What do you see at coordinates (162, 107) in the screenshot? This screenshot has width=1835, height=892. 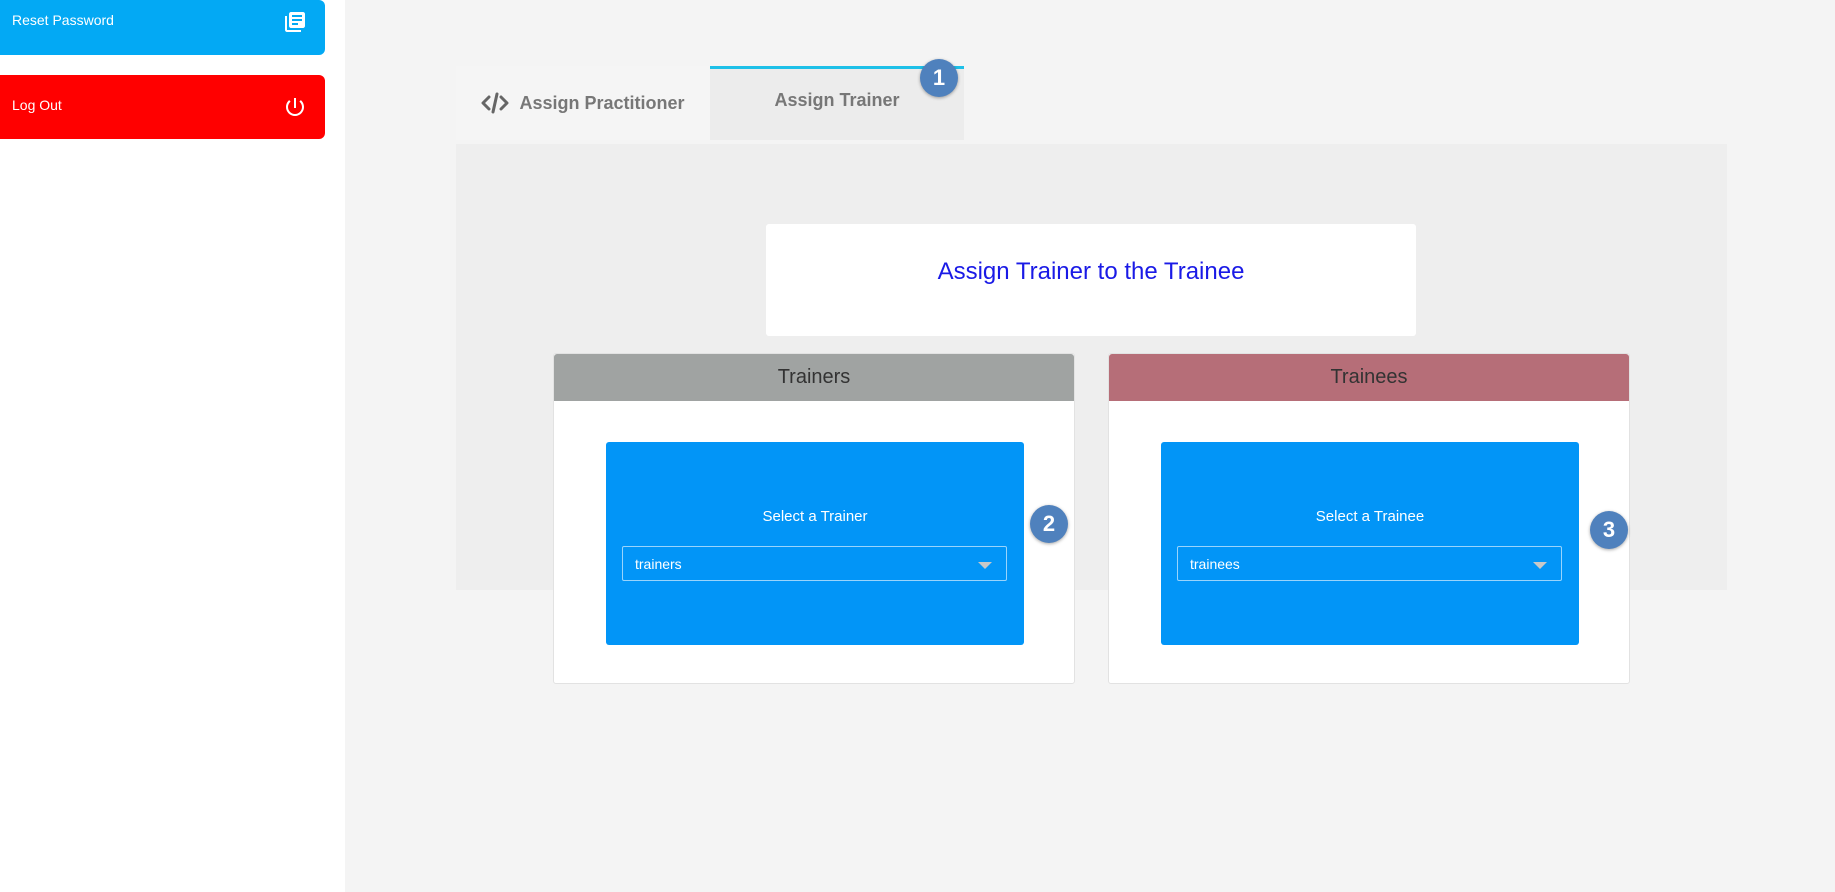 I see `log-out-button: Log Out` at bounding box center [162, 107].